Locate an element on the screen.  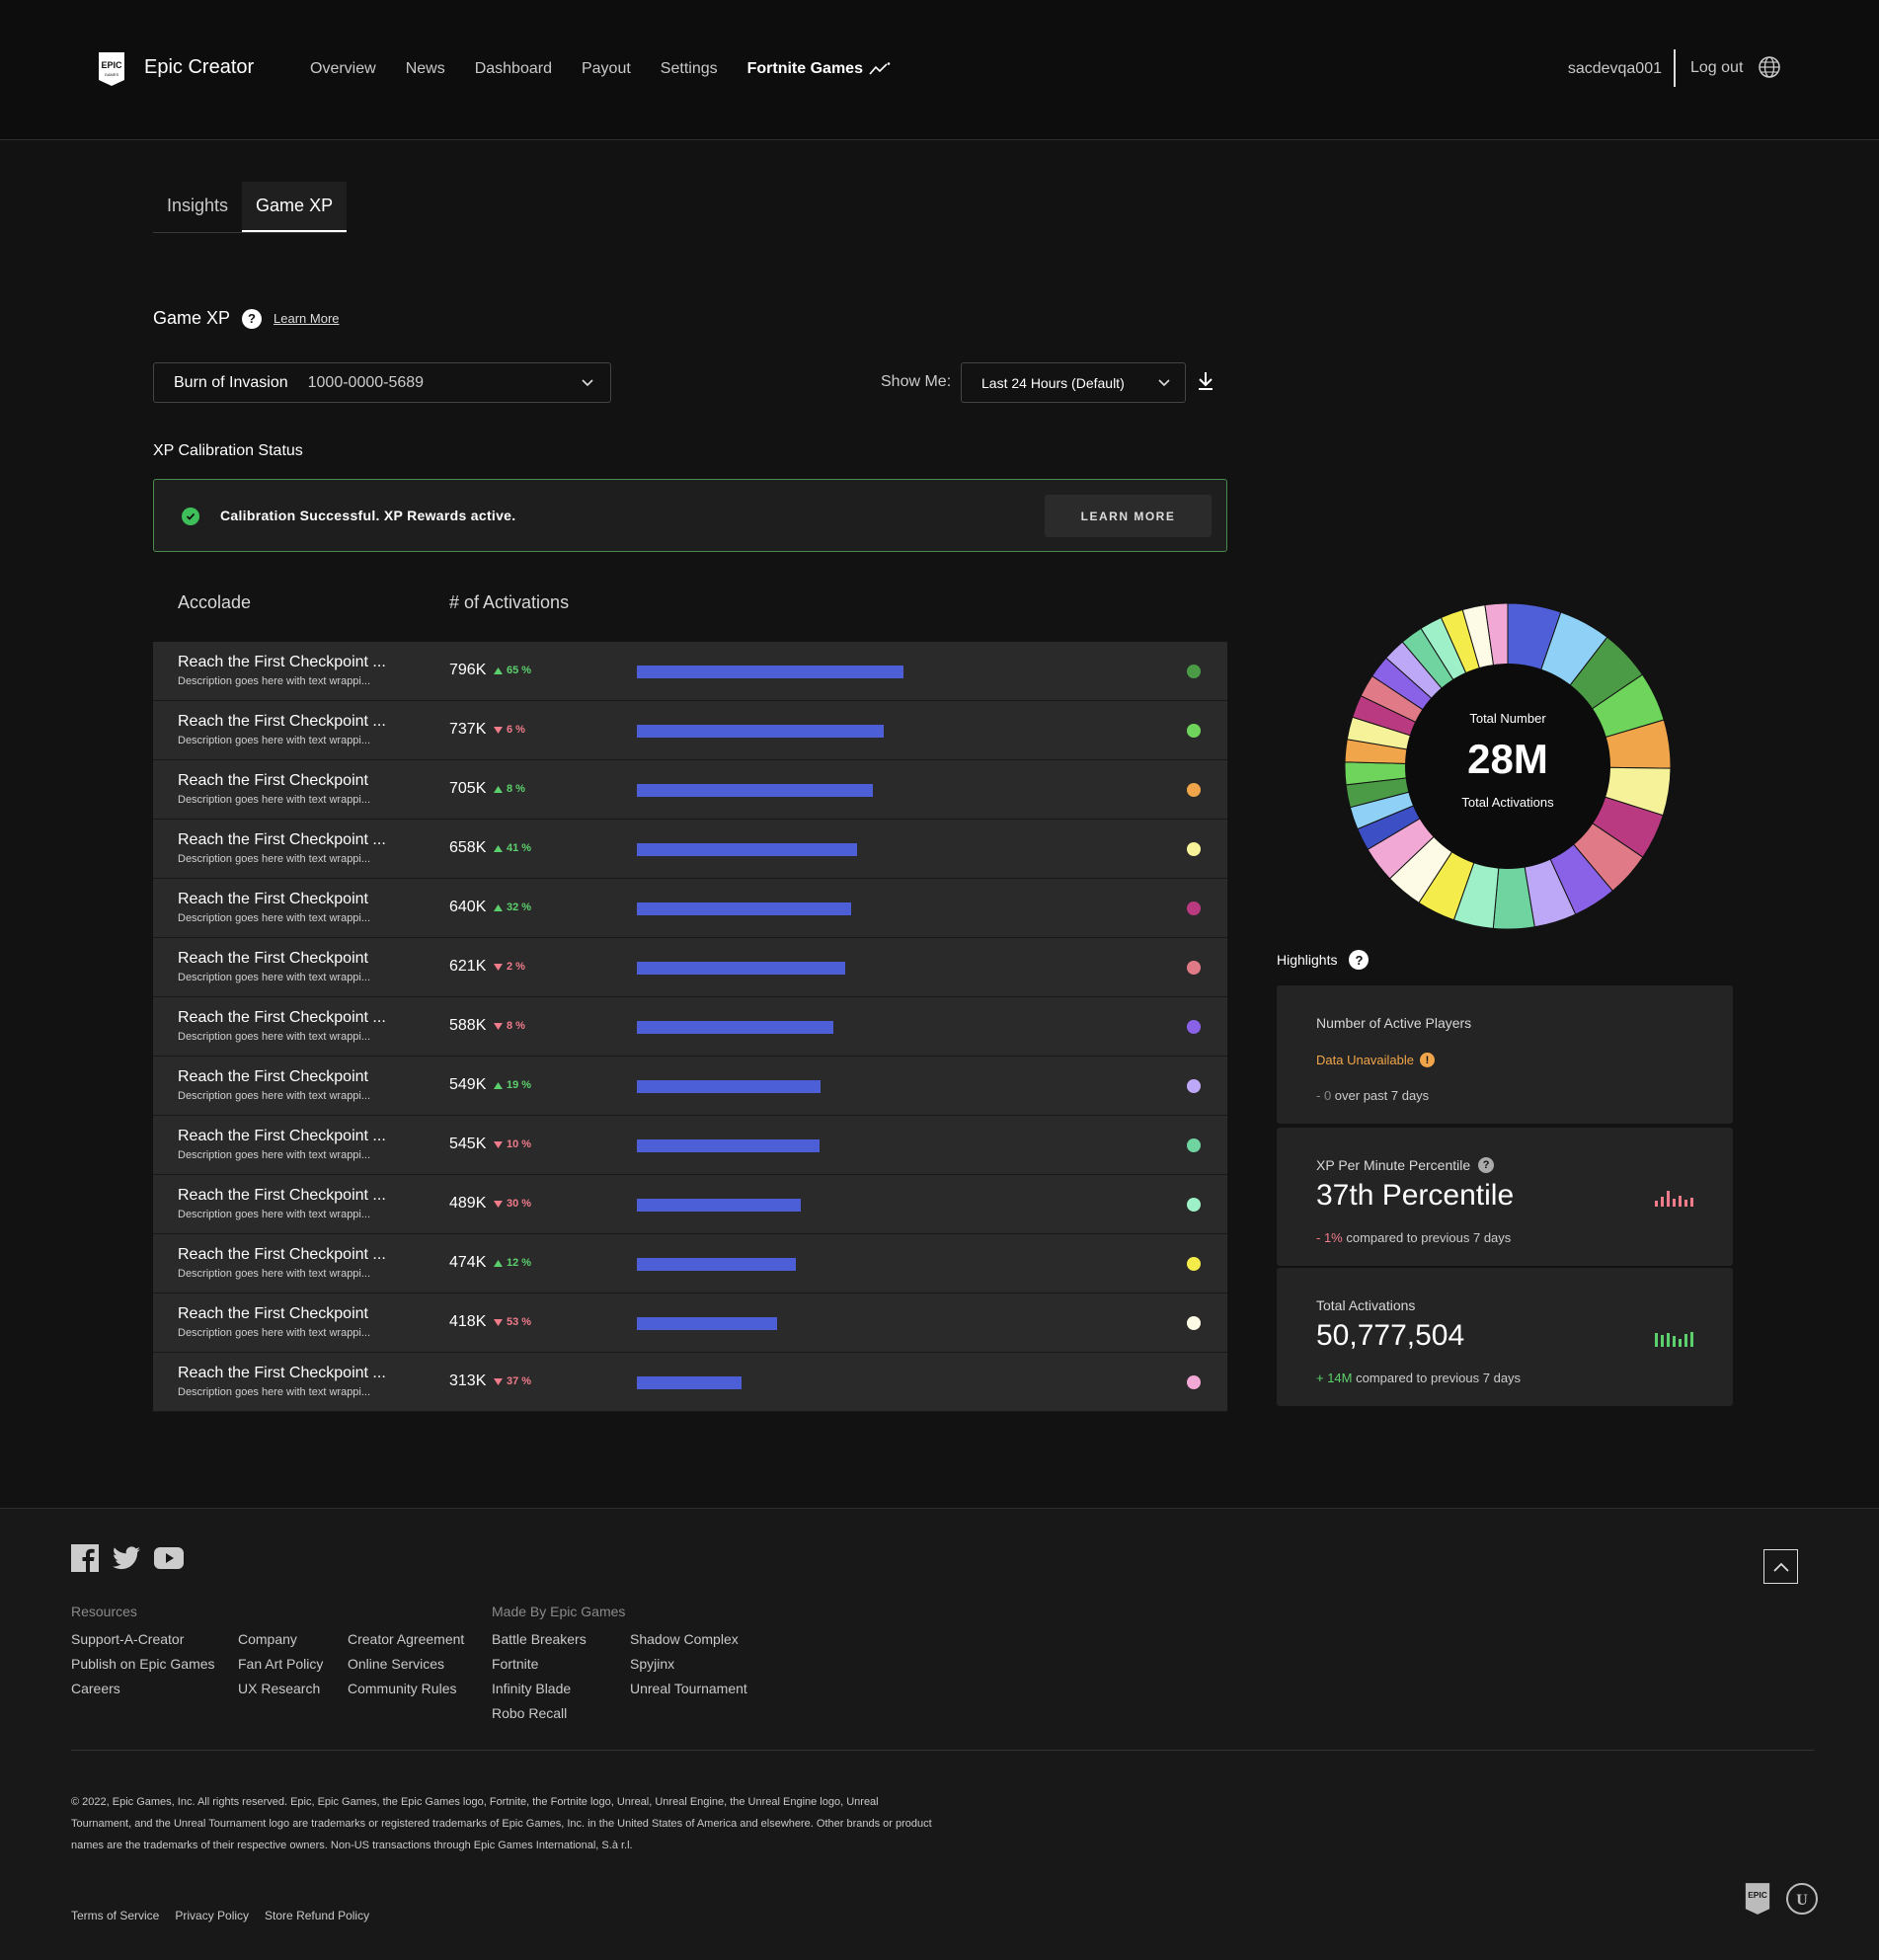
footer-link: Online Services is located at coordinates (396, 1664).